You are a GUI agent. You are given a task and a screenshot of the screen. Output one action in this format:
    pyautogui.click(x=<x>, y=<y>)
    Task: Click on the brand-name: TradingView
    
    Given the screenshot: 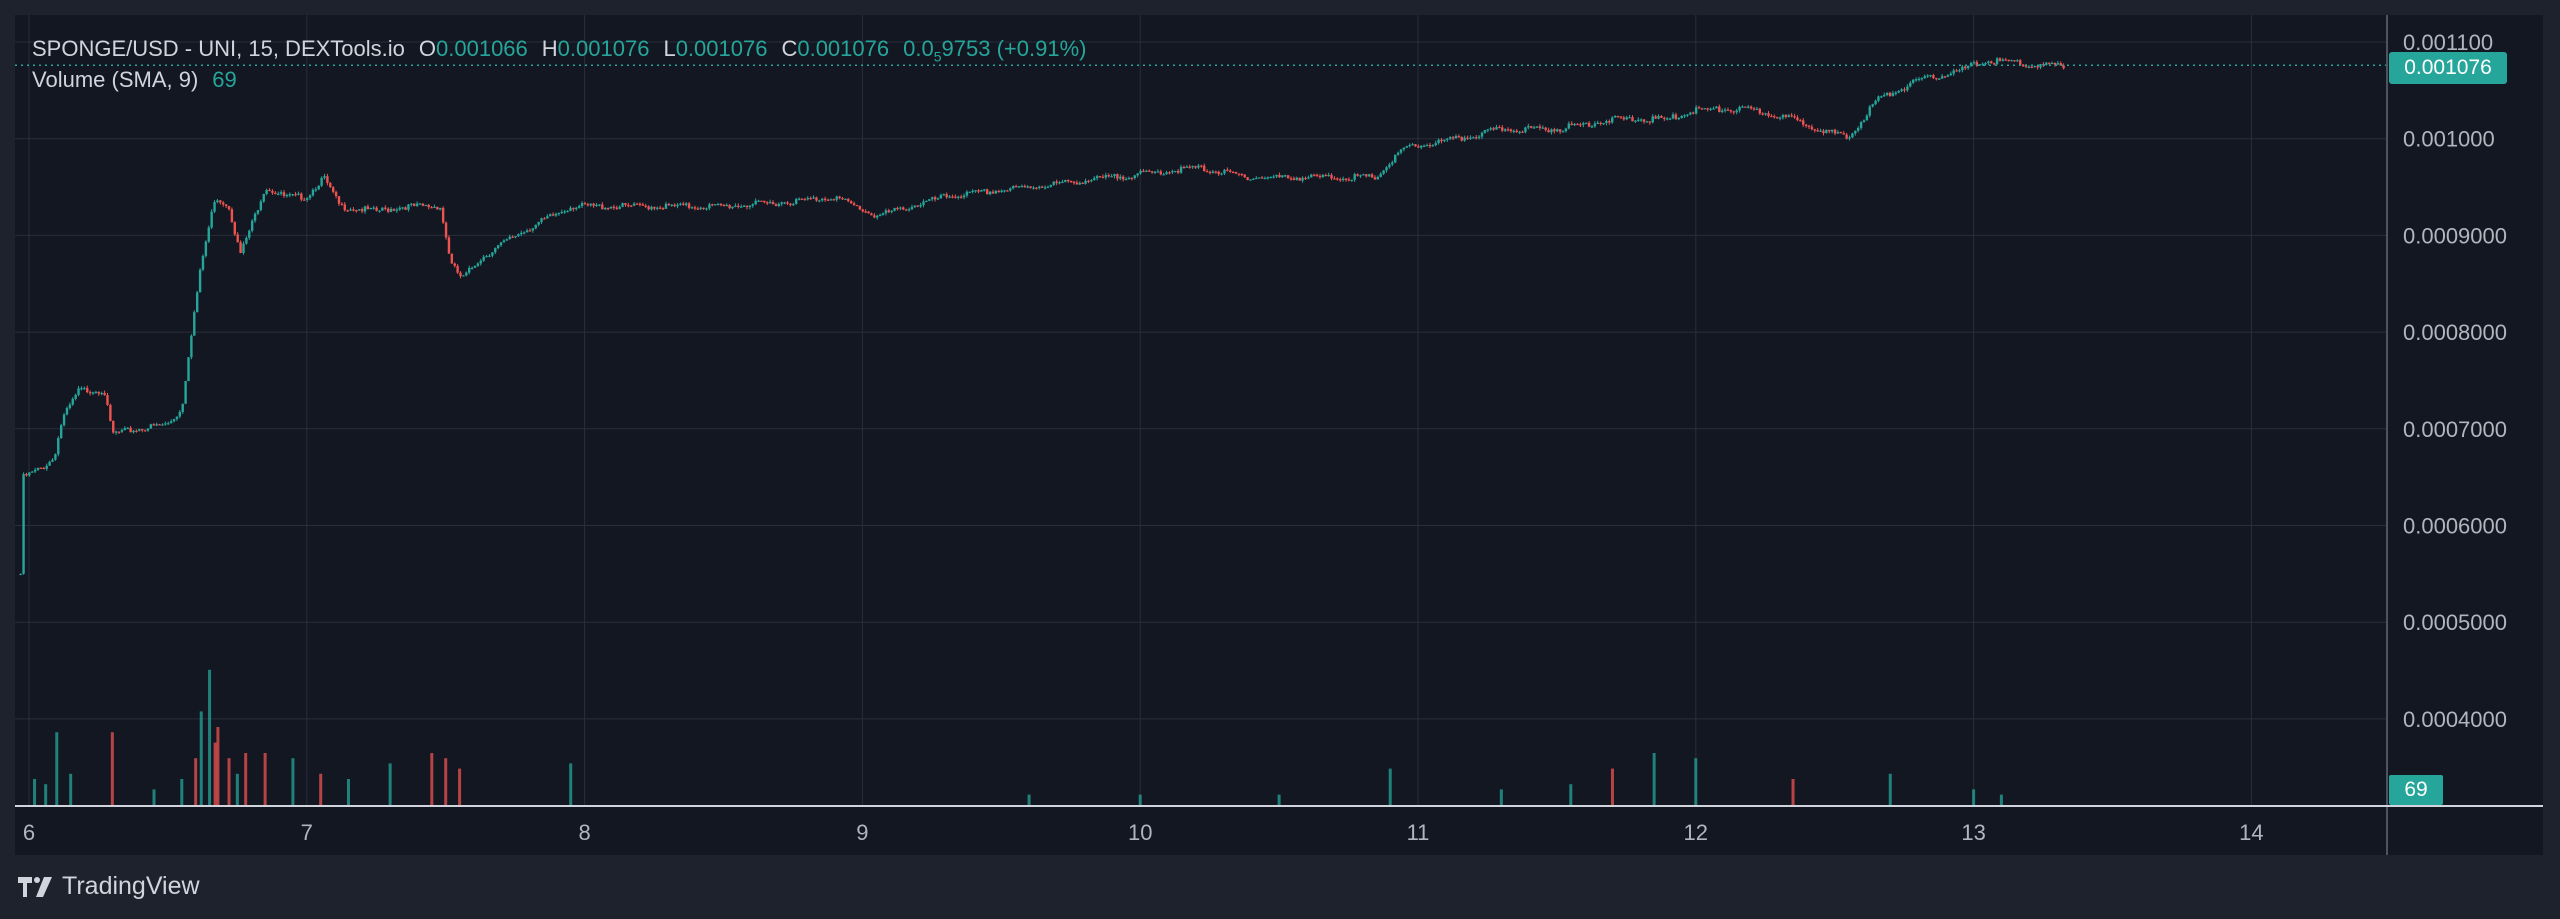 What is the action you would take?
    pyautogui.click(x=131, y=886)
    